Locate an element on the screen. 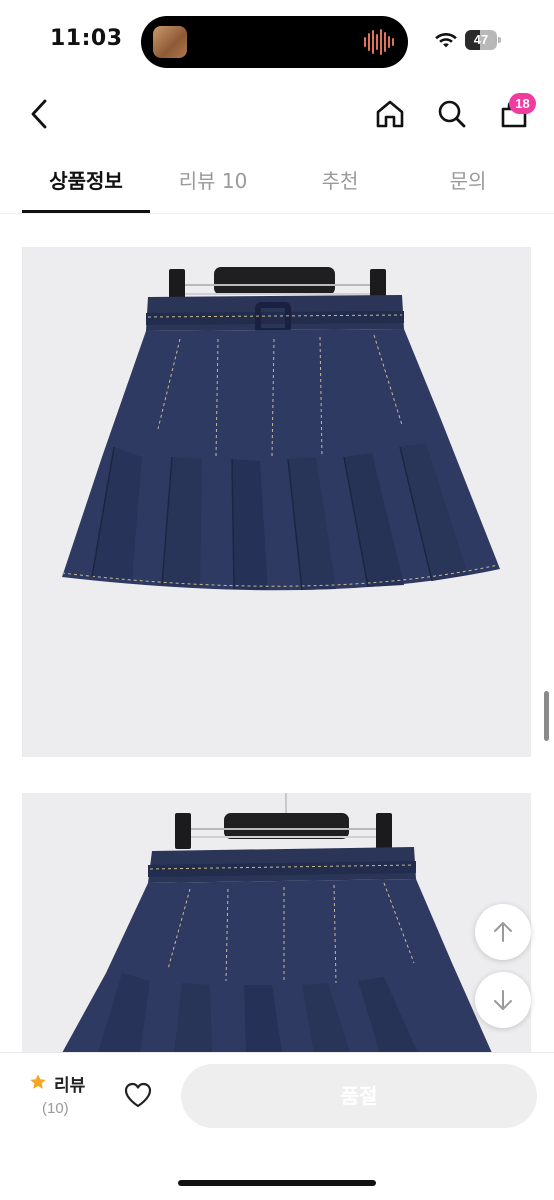 This screenshot has width=554, height=1200. status-bar: 11:03 47 is located at coordinates (277, 42).